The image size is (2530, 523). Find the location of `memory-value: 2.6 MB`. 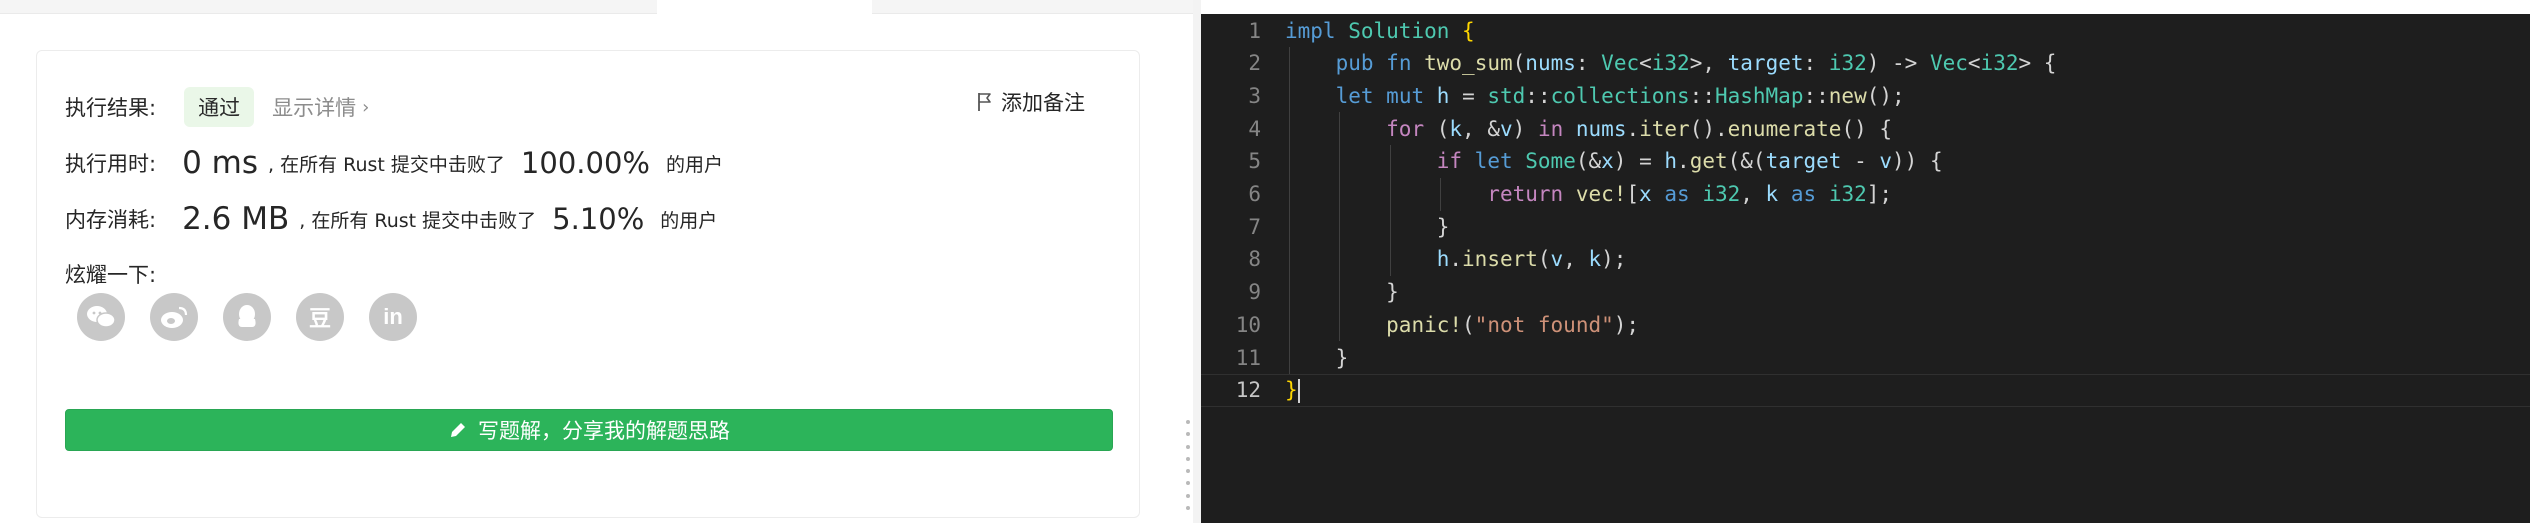

memory-value: 2.6 MB is located at coordinates (236, 219).